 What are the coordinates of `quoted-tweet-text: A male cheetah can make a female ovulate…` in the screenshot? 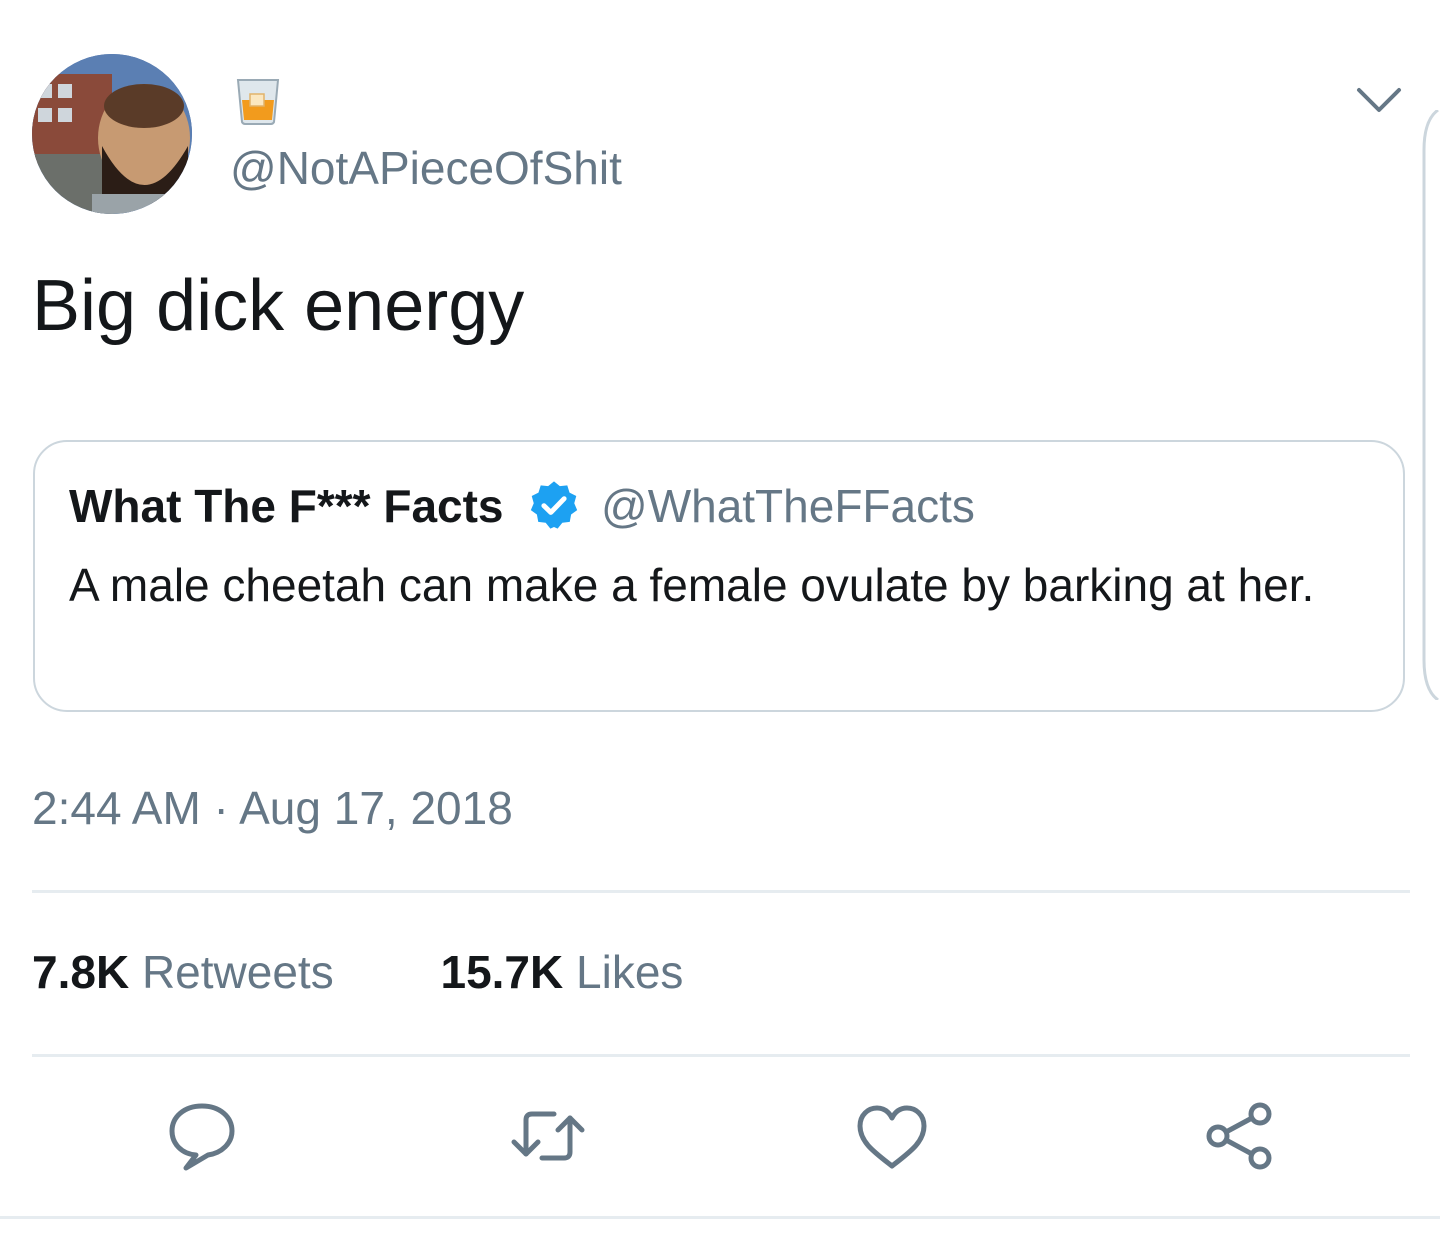 It's located at (692, 585).